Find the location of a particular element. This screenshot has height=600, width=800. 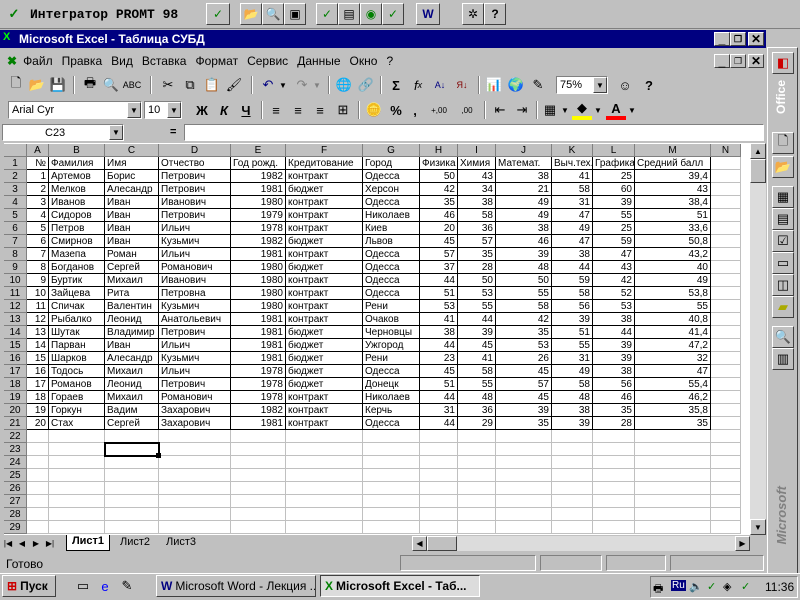

table-header-cell: Графика is located at coordinates (614, 163).